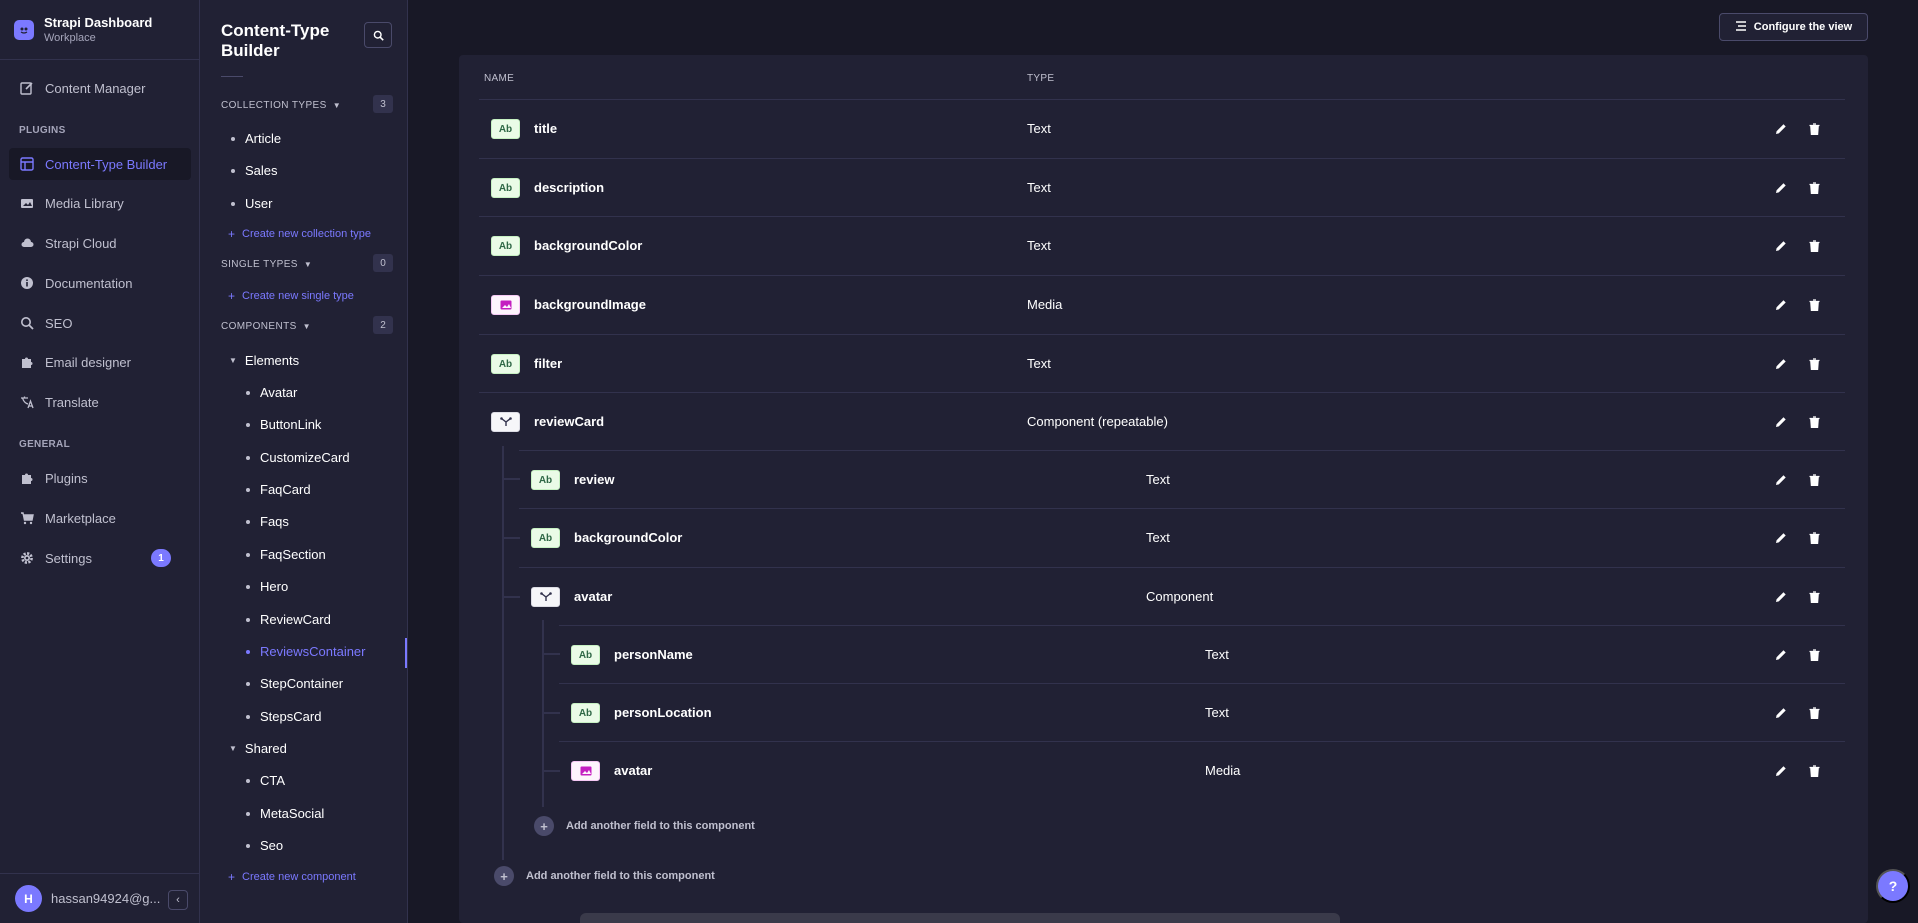 The width and height of the screenshot is (1918, 923). What do you see at coordinates (100, 323) in the screenshot?
I see `nav-seo: SEO` at bounding box center [100, 323].